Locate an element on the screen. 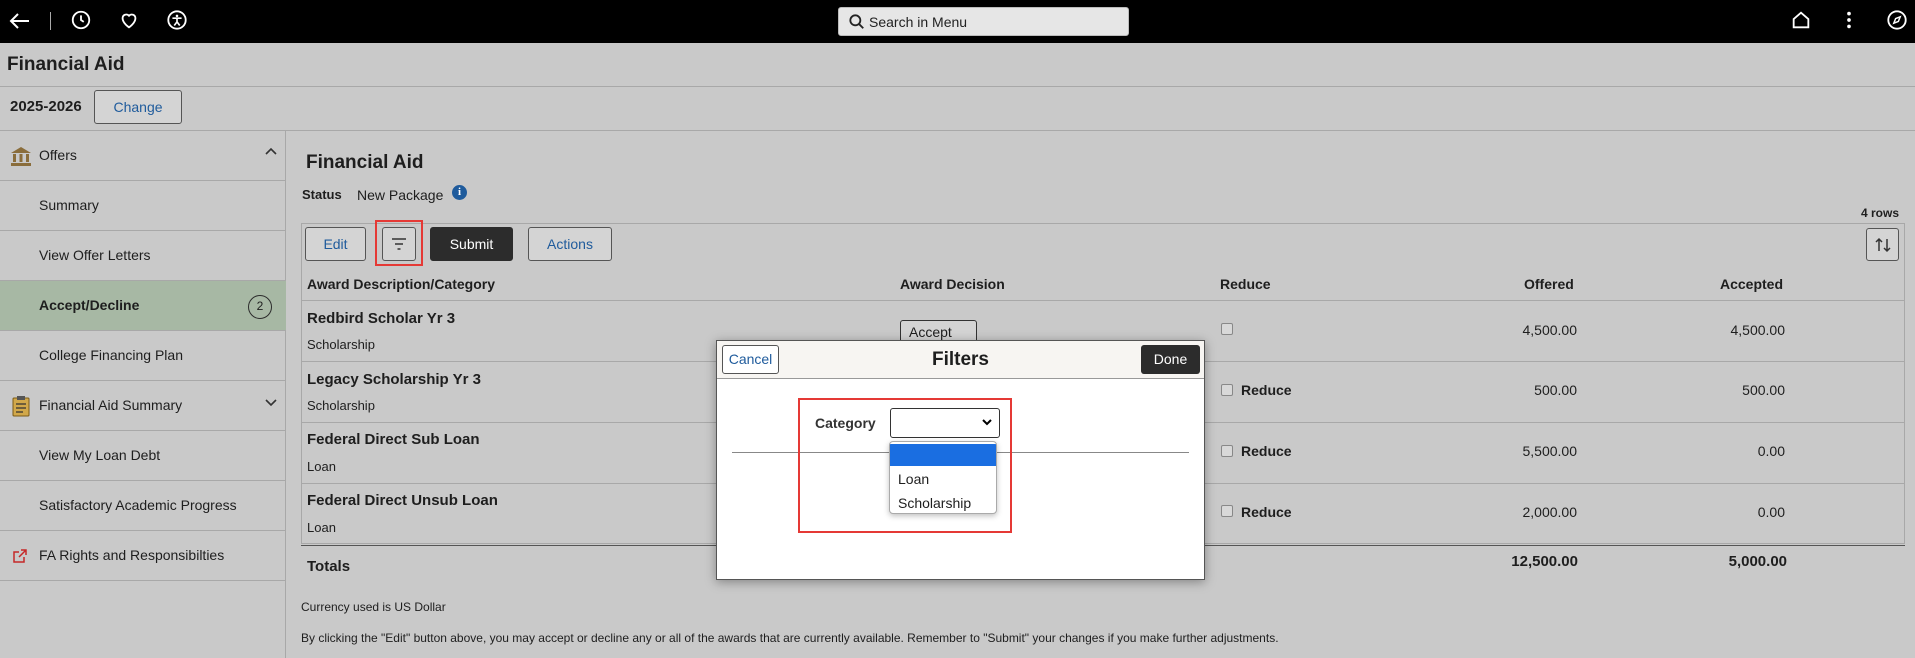  kebab-menu-icon is located at coordinates (1849, 21).